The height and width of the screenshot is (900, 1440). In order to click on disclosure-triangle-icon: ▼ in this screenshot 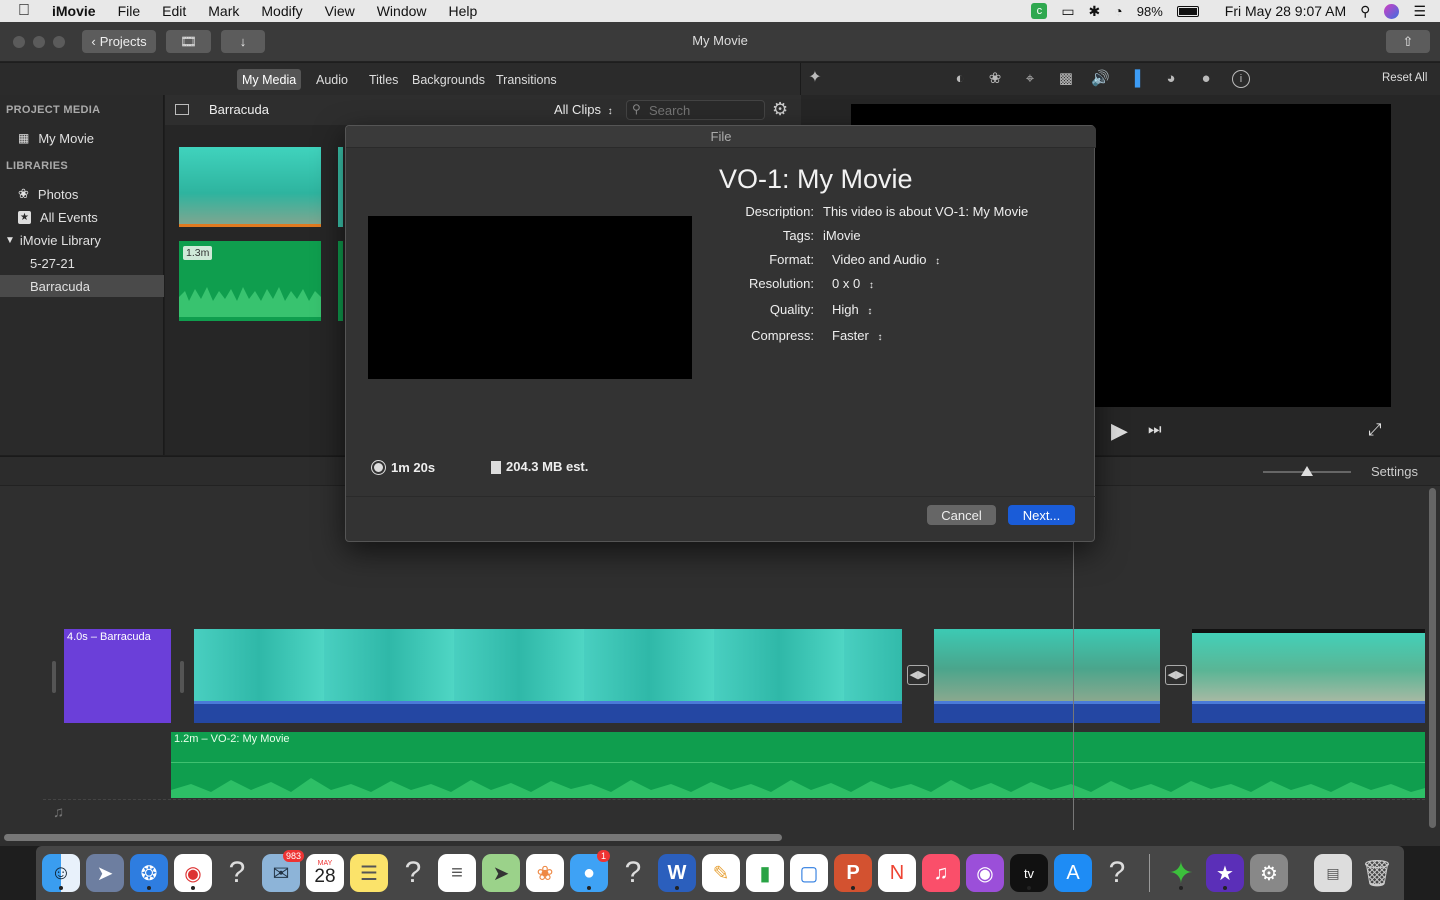, I will do `click(10, 240)`.